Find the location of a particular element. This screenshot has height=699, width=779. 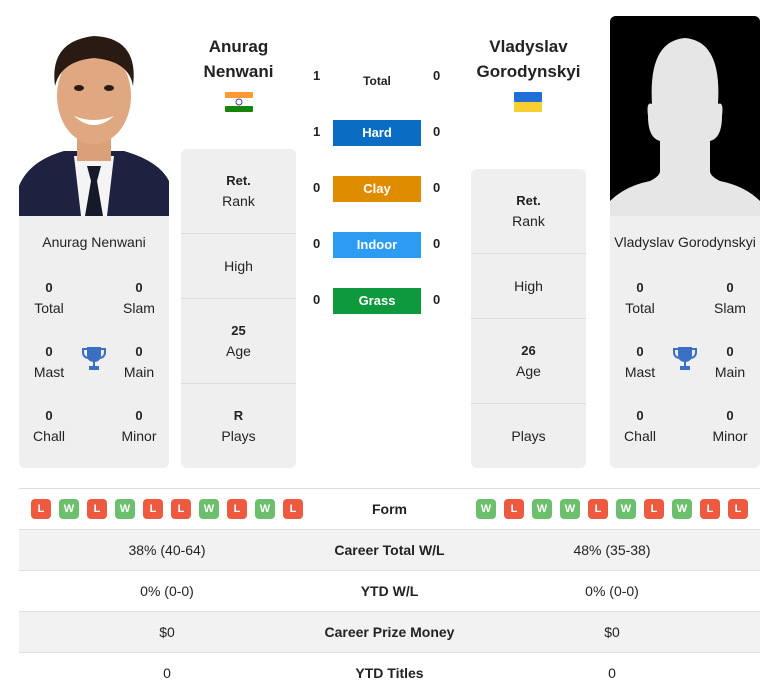

titles-main-value: 0 is located at coordinates (139, 351).